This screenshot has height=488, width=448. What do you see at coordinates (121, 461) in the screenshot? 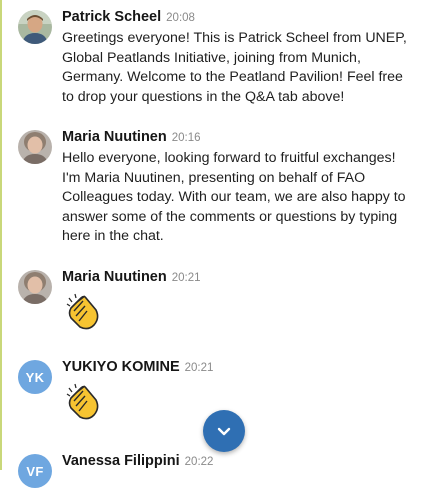
I see `sender-name: Vanessa Filippini` at bounding box center [121, 461].